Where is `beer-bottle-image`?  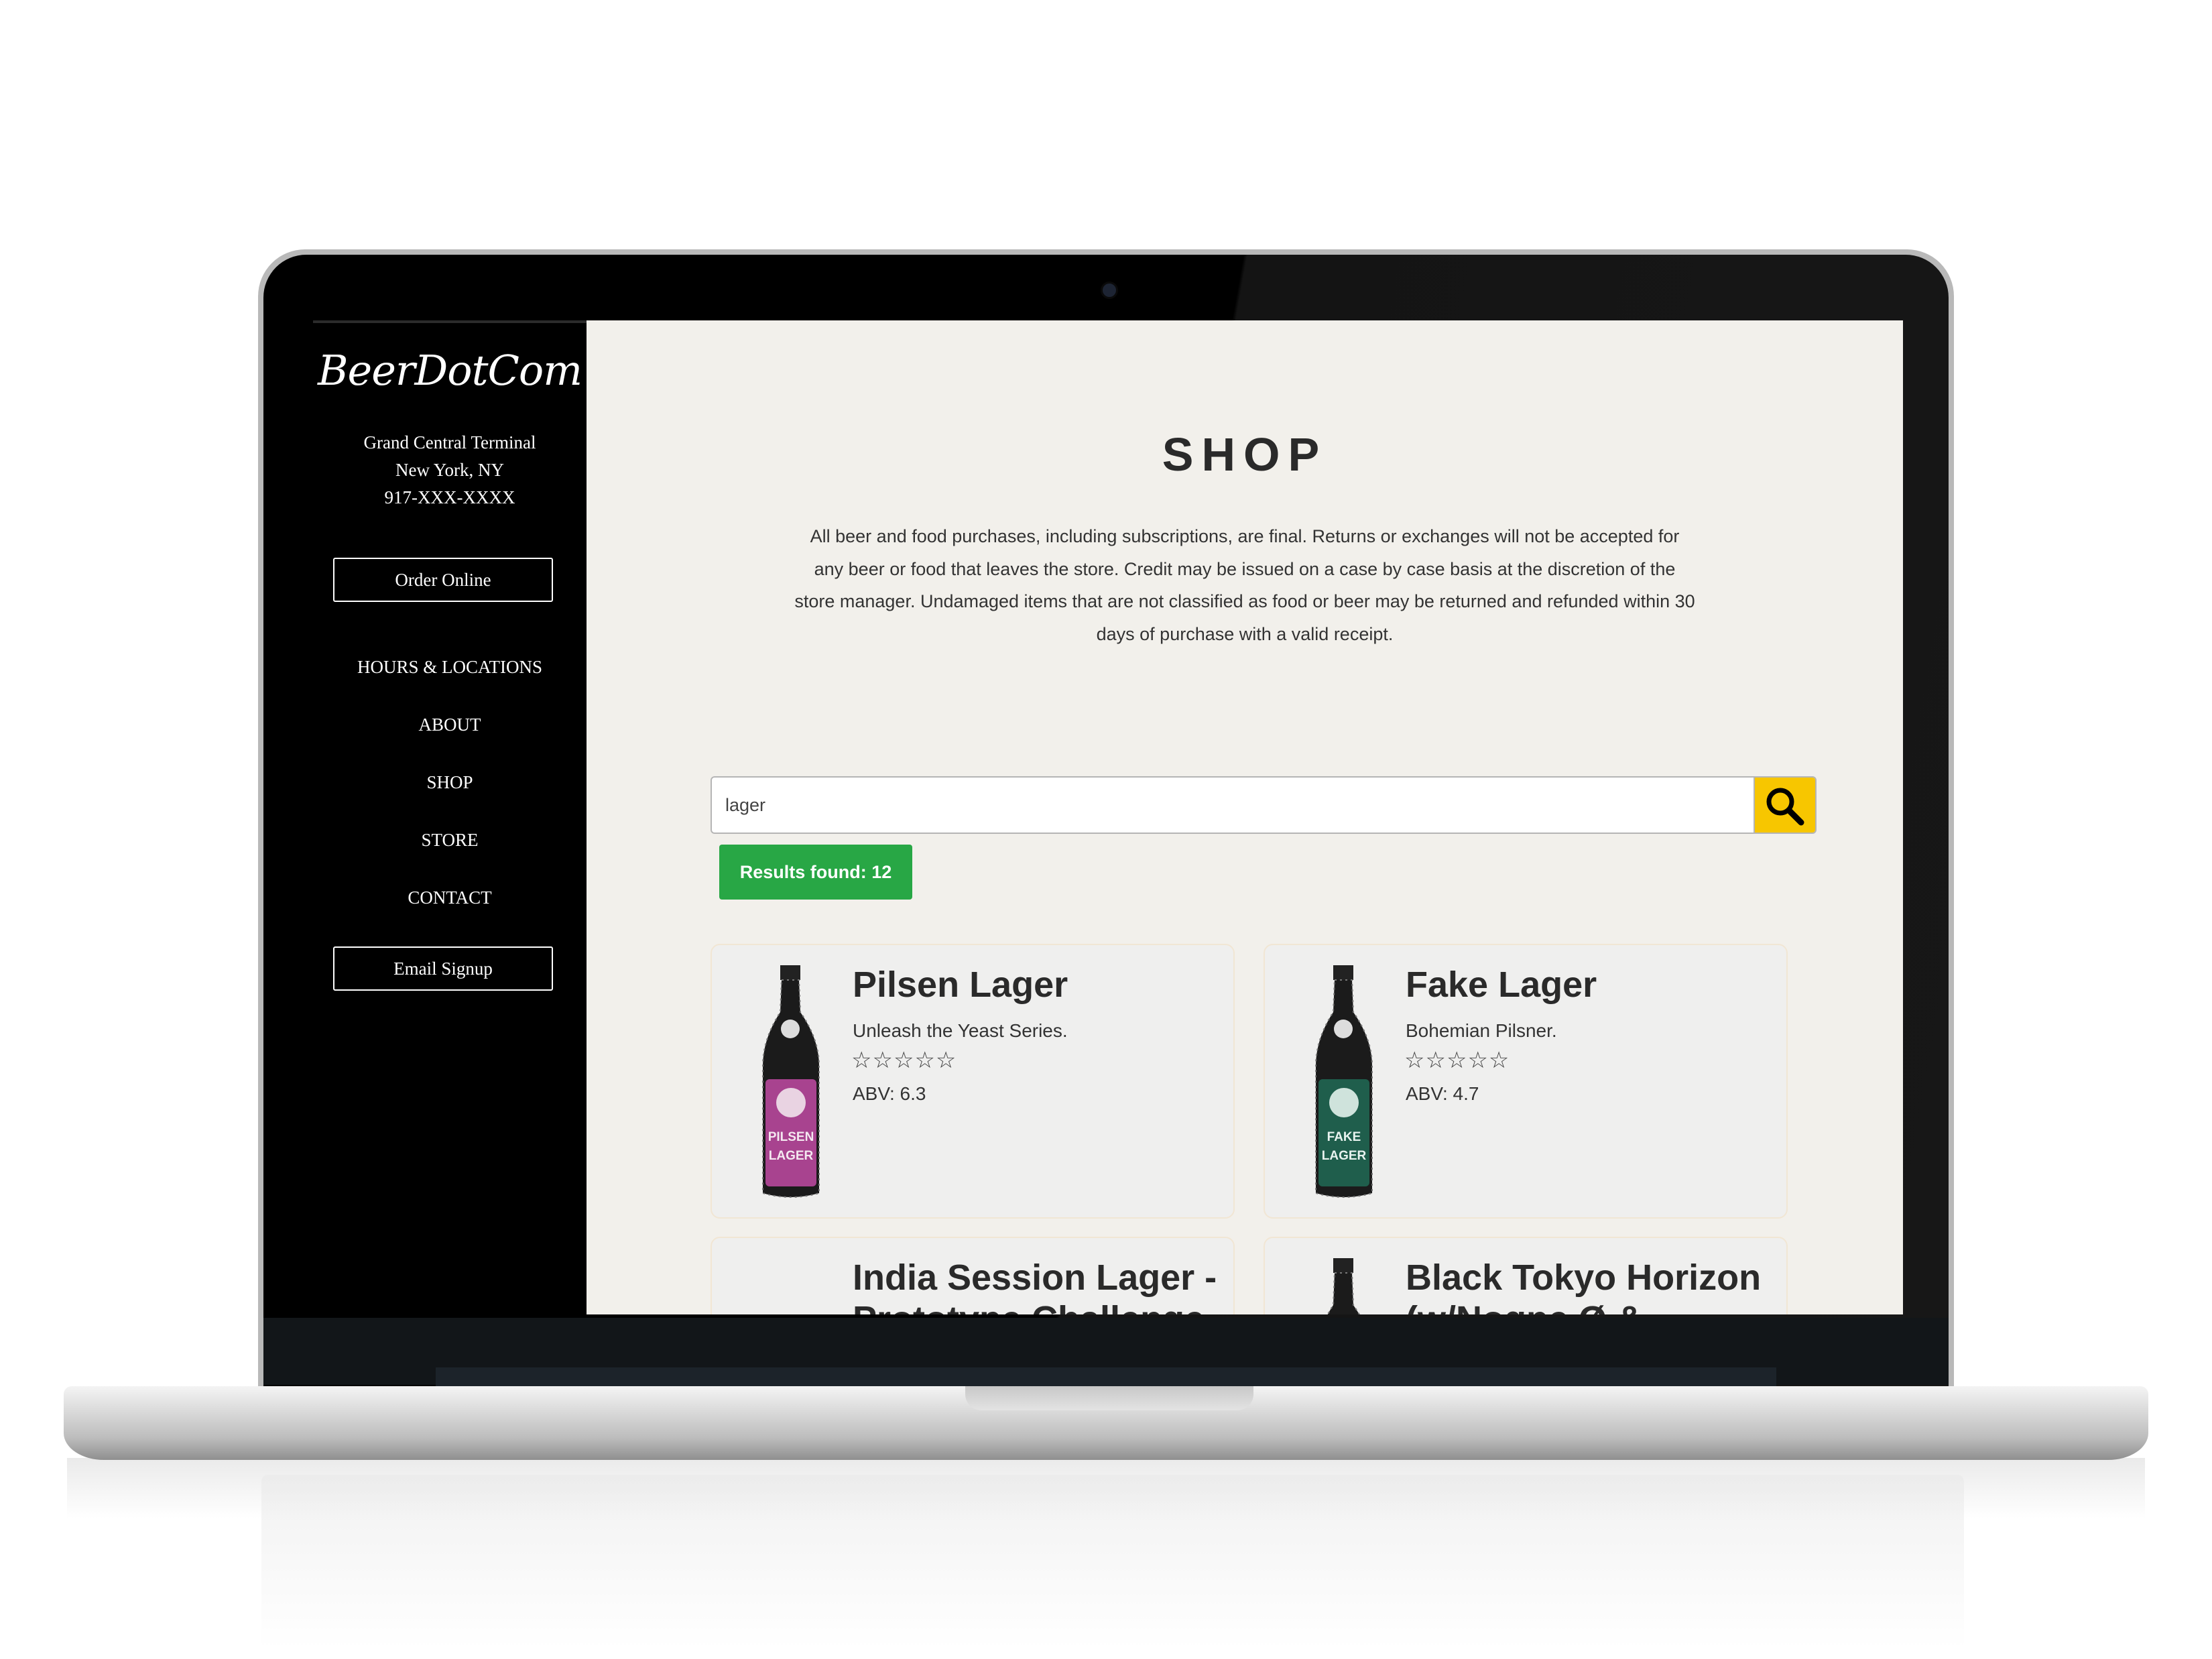
beer-bottle-image is located at coordinates (1344, 1286).